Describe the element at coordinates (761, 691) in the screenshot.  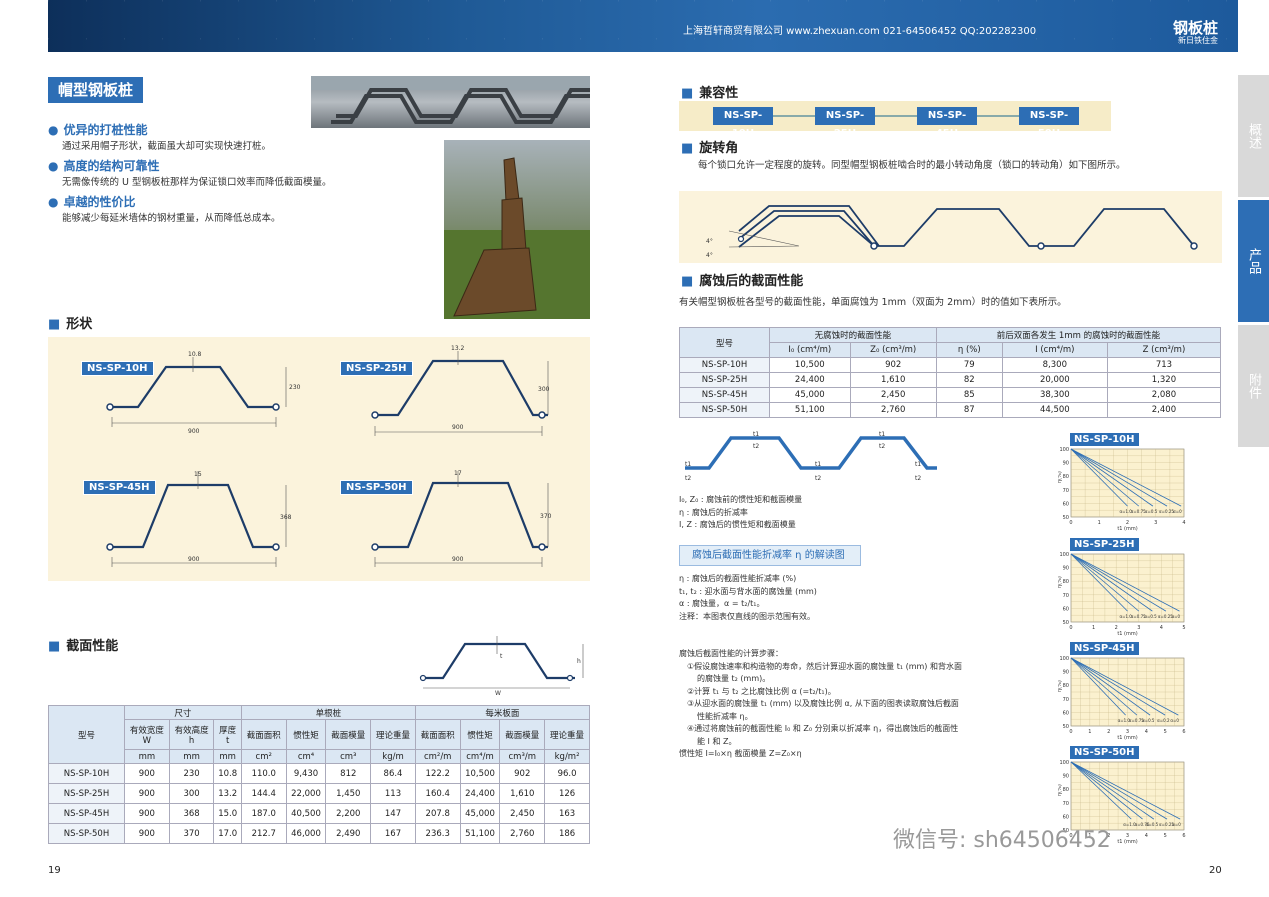
I see `step-line: ②计算 t₁ 与 t₂ 之比腐蚀比例 α (=t₂/t₁)。` at that location.